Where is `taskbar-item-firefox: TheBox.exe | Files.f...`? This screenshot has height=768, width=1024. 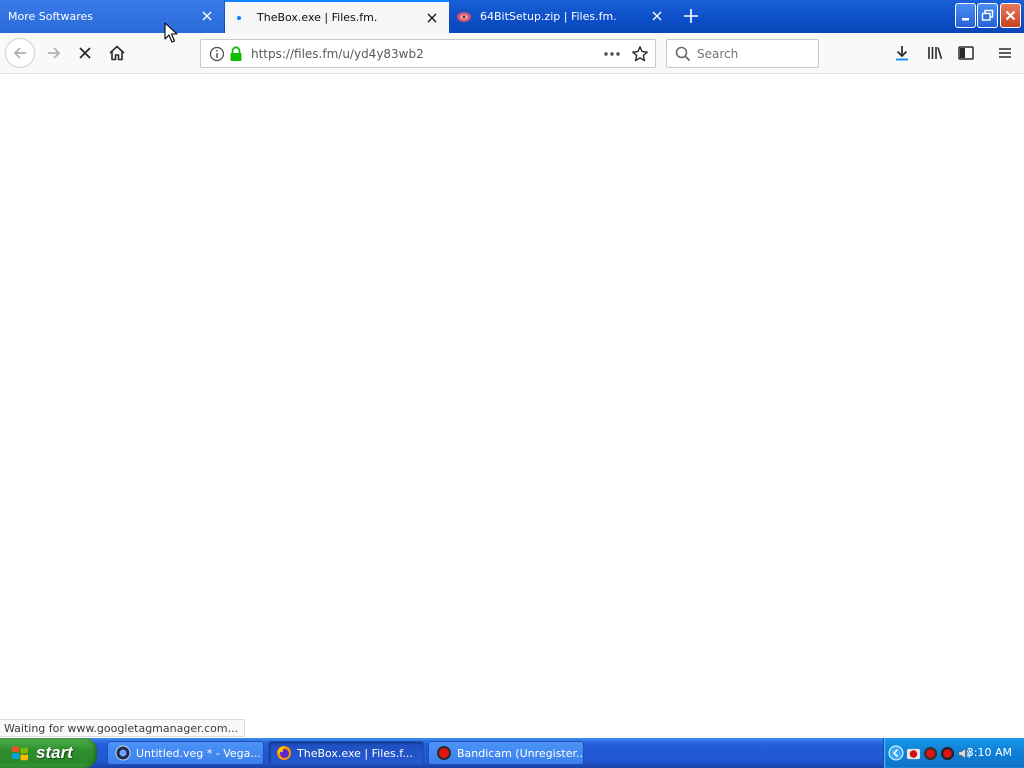 taskbar-item-firefox: TheBox.exe | Files.f... is located at coordinates (346, 753).